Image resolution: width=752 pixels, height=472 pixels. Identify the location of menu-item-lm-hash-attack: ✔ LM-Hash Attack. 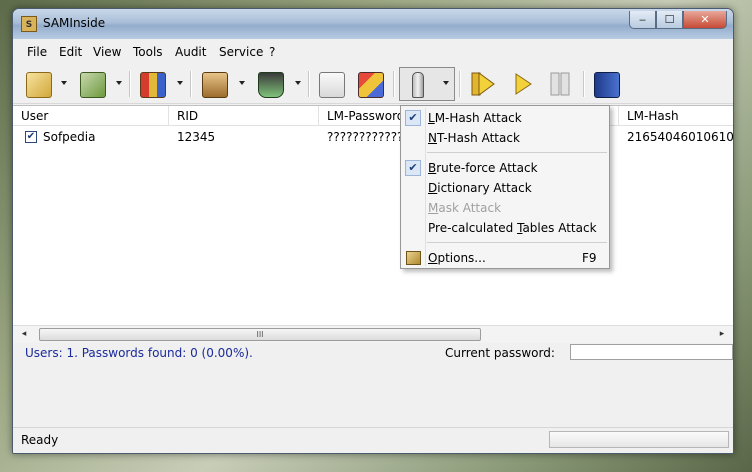
(505, 118).